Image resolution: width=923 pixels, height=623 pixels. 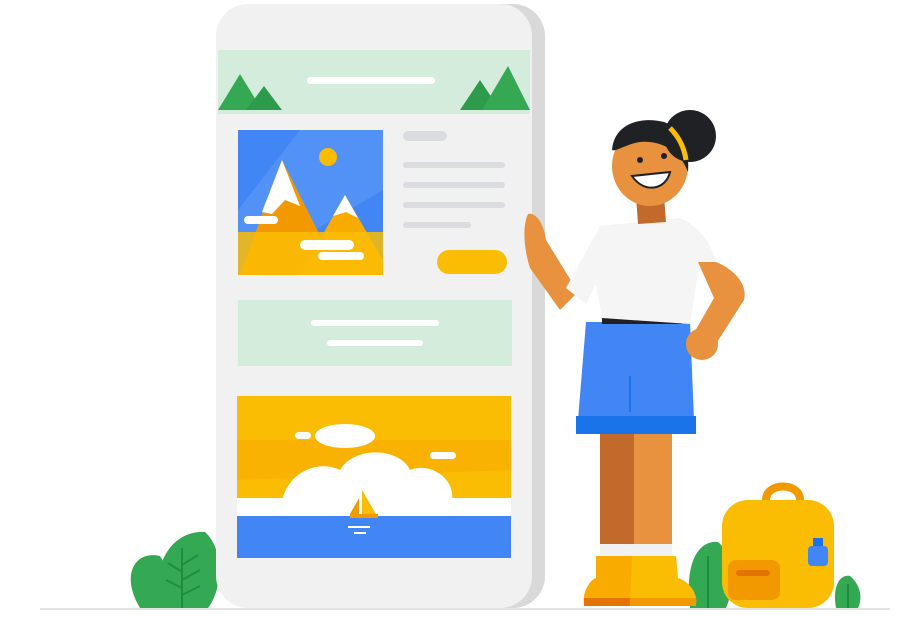 What do you see at coordinates (472, 262) in the screenshot?
I see `card-button-placeholder` at bounding box center [472, 262].